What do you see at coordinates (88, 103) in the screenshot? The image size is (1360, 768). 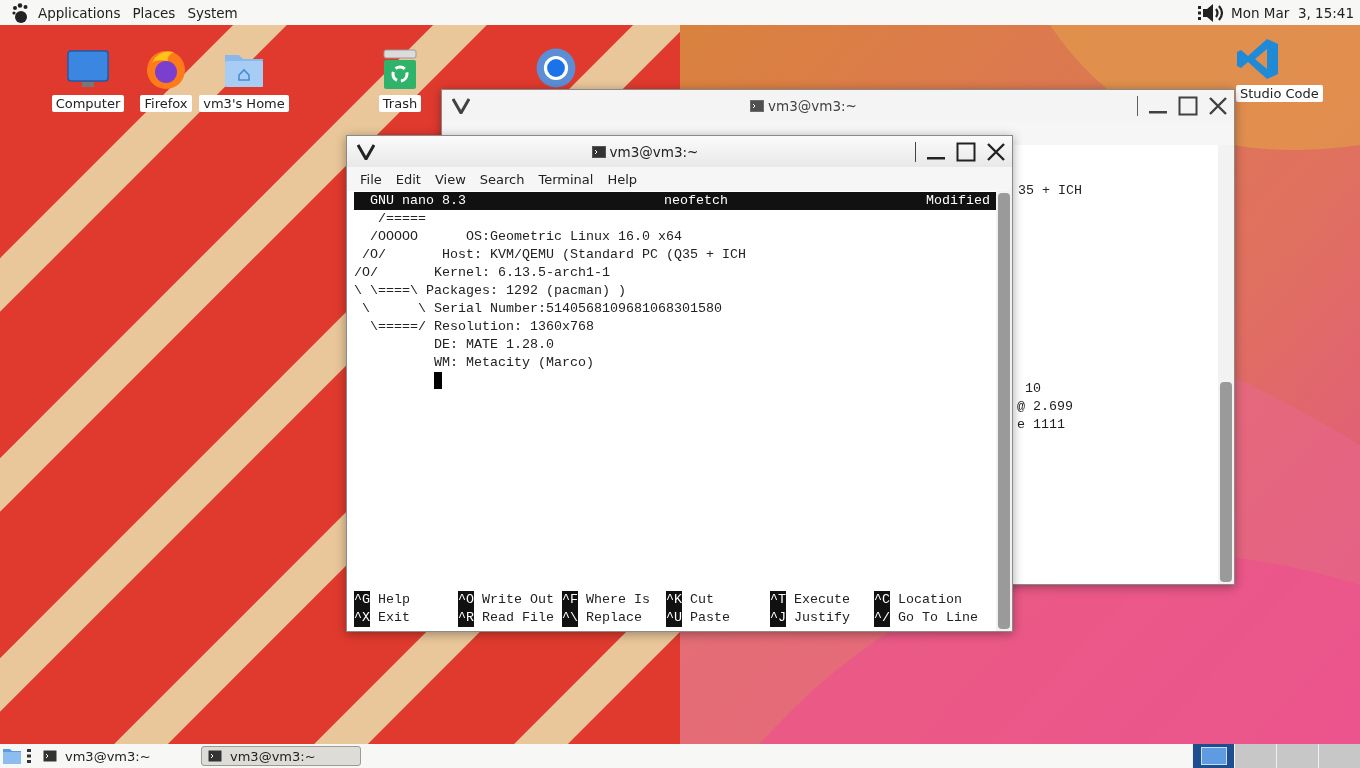 I see `icon-label: Computer` at bounding box center [88, 103].